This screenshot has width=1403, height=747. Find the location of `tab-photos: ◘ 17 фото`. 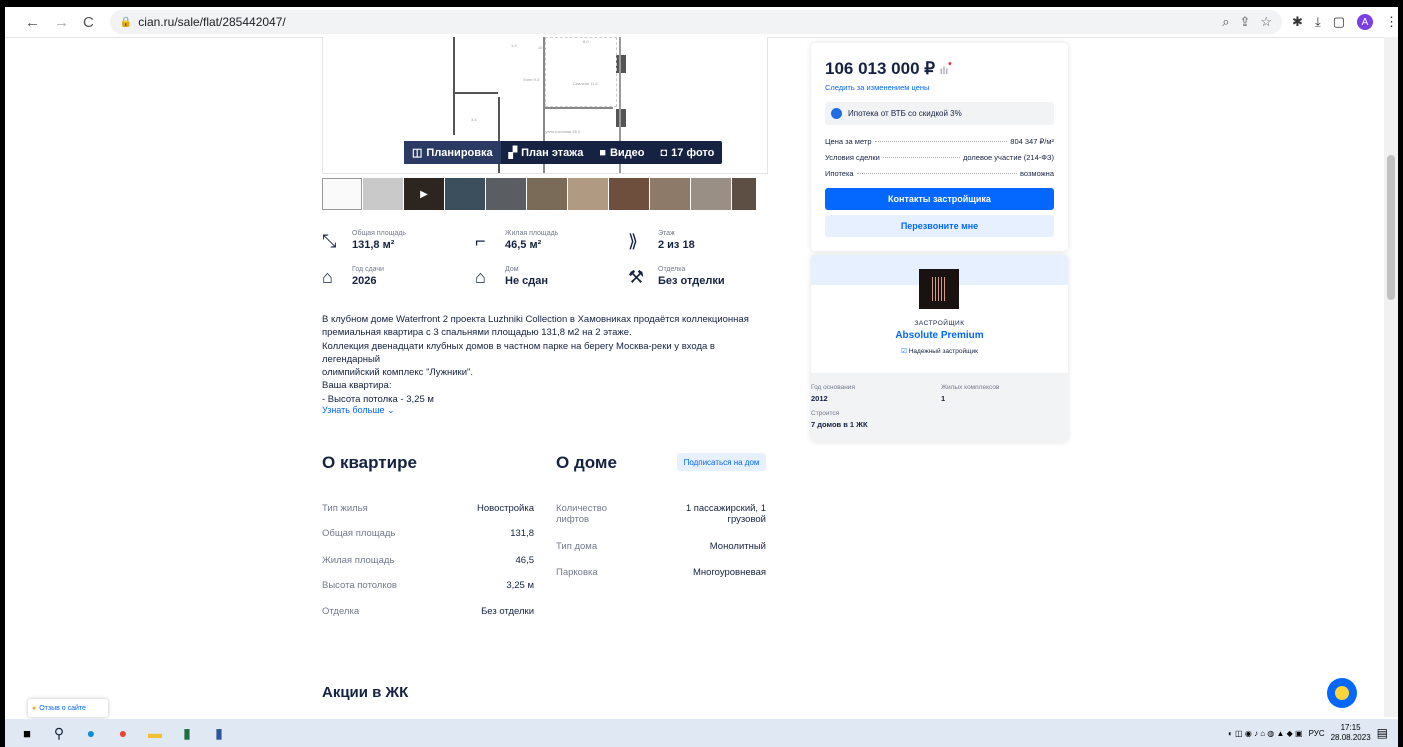

tab-photos: ◘ 17 фото is located at coordinates (688, 152).